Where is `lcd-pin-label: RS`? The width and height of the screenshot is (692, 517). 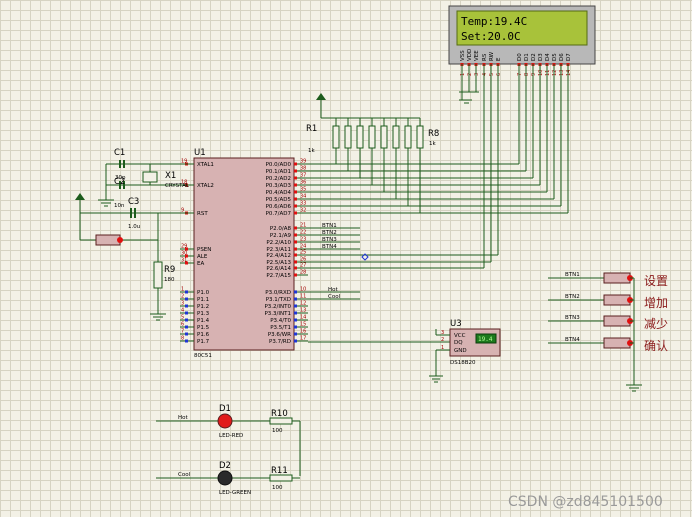 lcd-pin-label: RS is located at coordinates (485, 57).